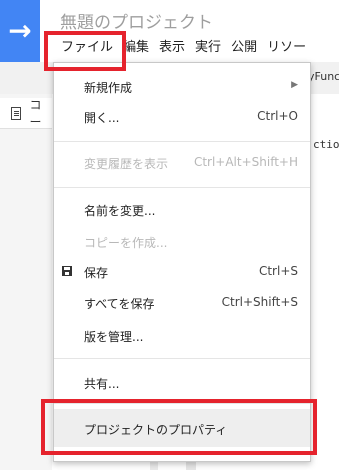 The image size is (339, 470). I want to click on file-item: コー, so click(26, 113).